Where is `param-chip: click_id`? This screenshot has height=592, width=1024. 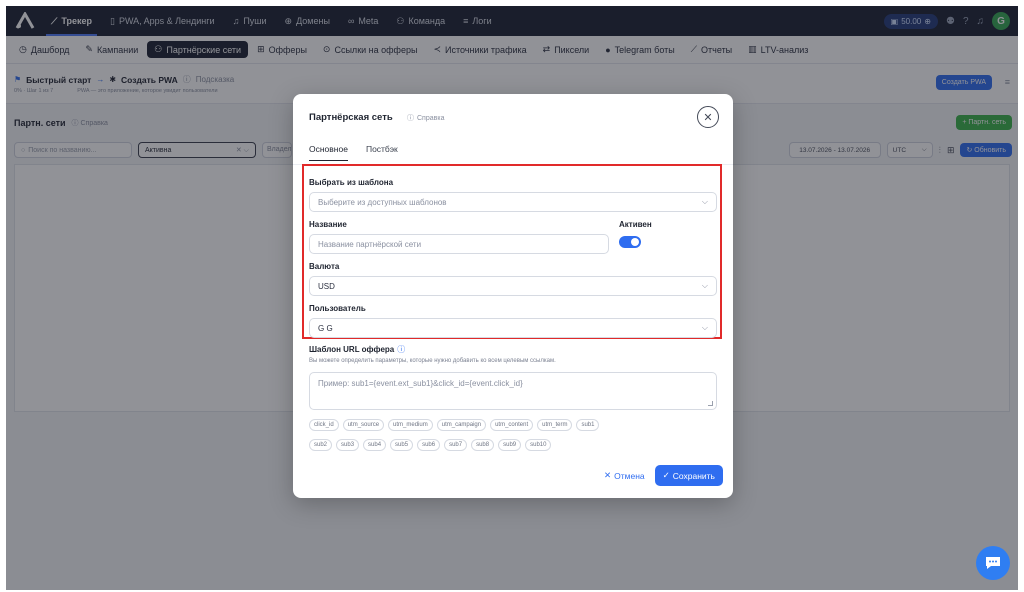 param-chip: click_id is located at coordinates (324, 425).